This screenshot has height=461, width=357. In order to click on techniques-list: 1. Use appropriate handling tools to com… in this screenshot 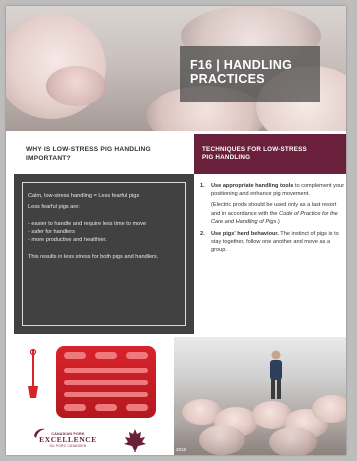, I will do `click(272, 220)`.